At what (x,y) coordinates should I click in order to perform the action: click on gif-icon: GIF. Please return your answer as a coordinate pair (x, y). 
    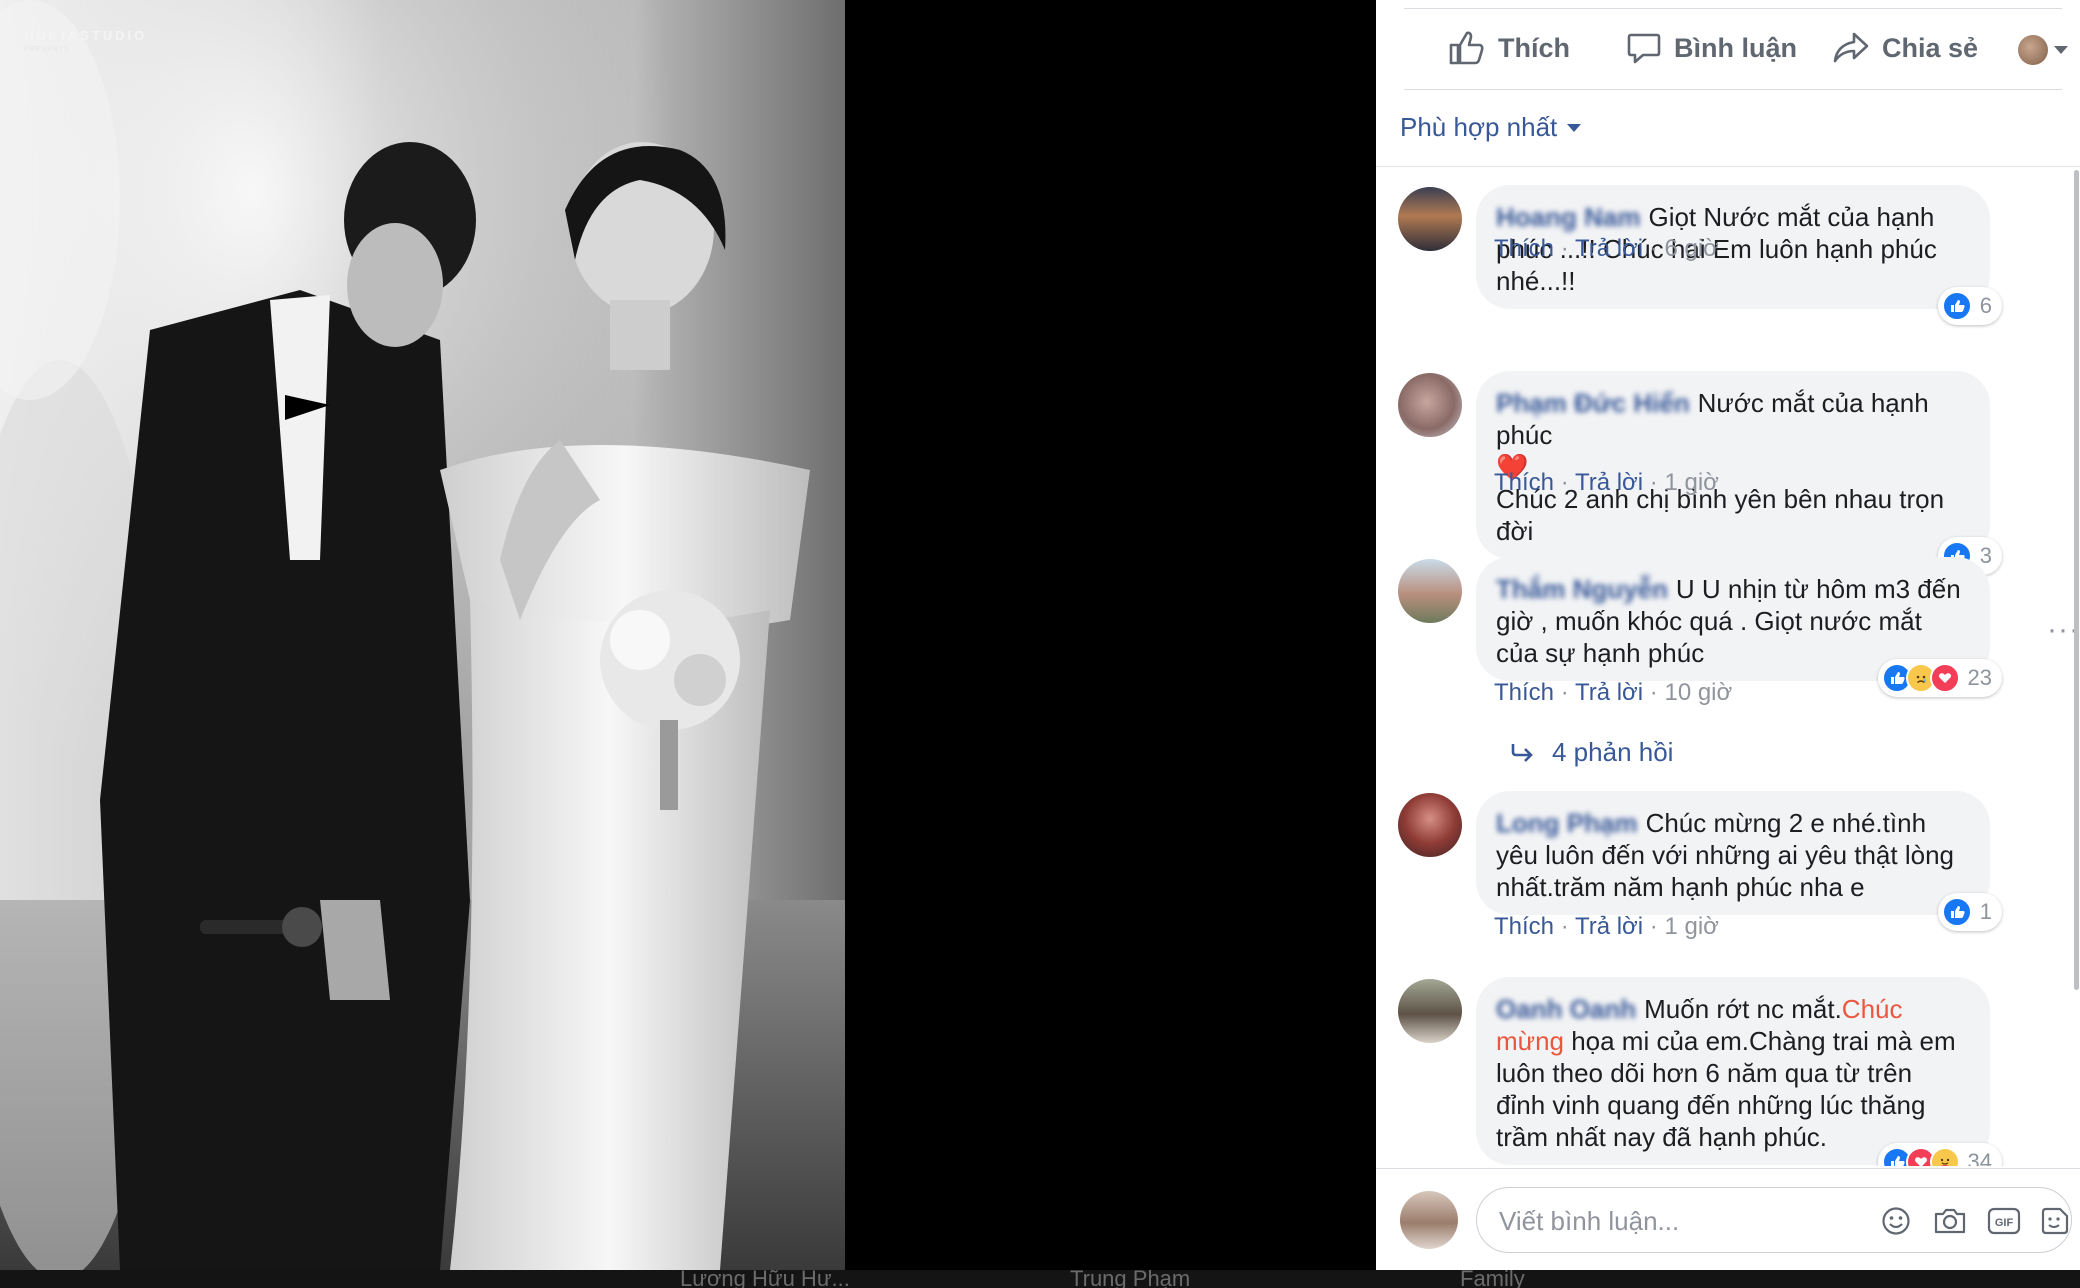
    Looking at the image, I should click on (2004, 1221).